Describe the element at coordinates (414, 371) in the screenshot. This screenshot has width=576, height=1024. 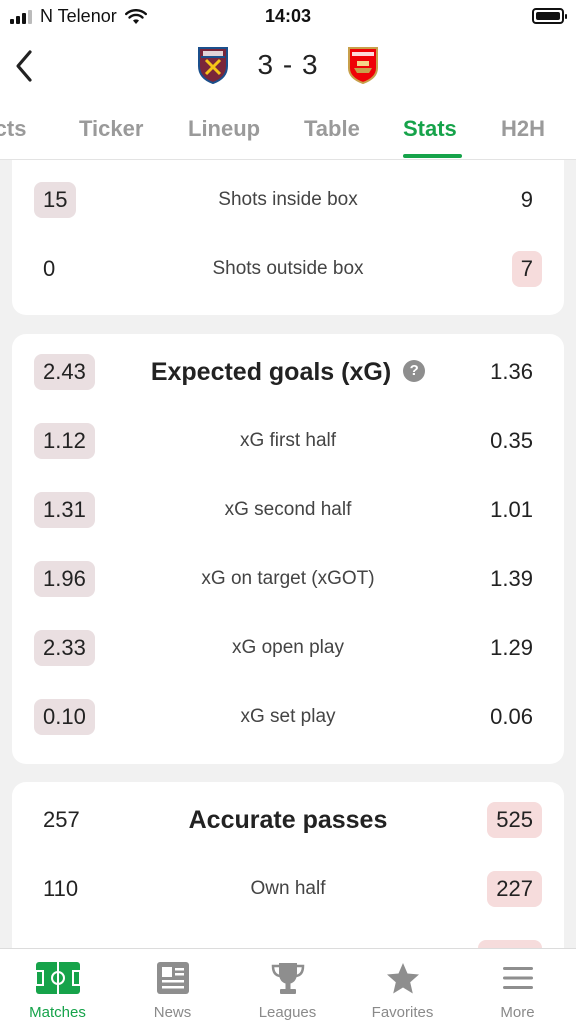
I see `question-icon: ?` at that location.